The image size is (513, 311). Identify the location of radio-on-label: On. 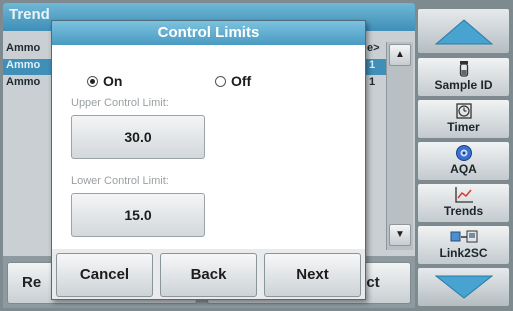
(113, 81).